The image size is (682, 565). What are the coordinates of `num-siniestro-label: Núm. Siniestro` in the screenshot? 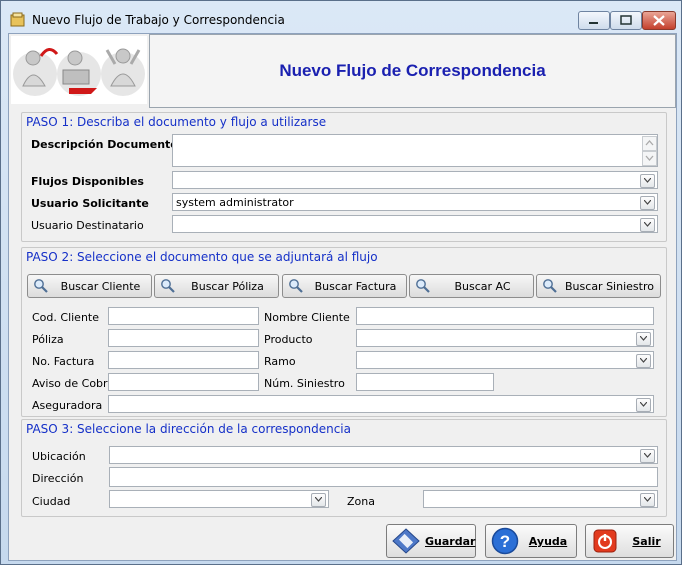 It's located at (304, 383).